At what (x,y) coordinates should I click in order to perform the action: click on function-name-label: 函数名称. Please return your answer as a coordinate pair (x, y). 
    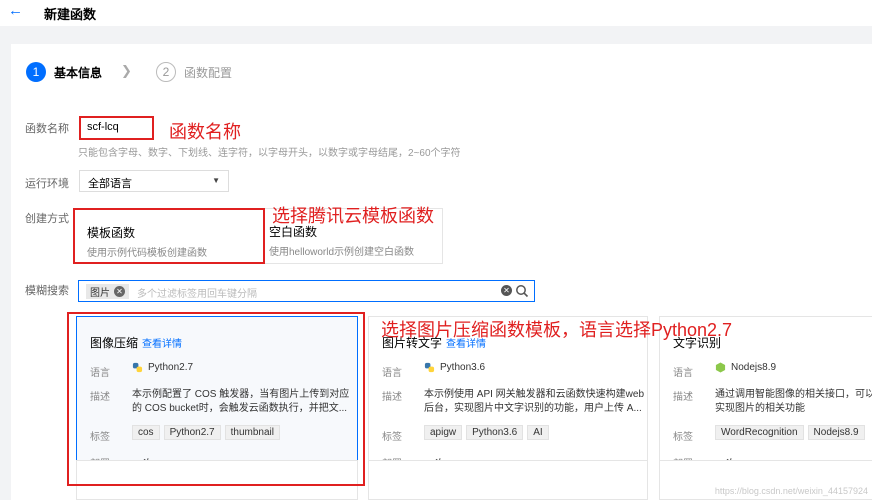
    Looking at the image, I should click on (47, 128).